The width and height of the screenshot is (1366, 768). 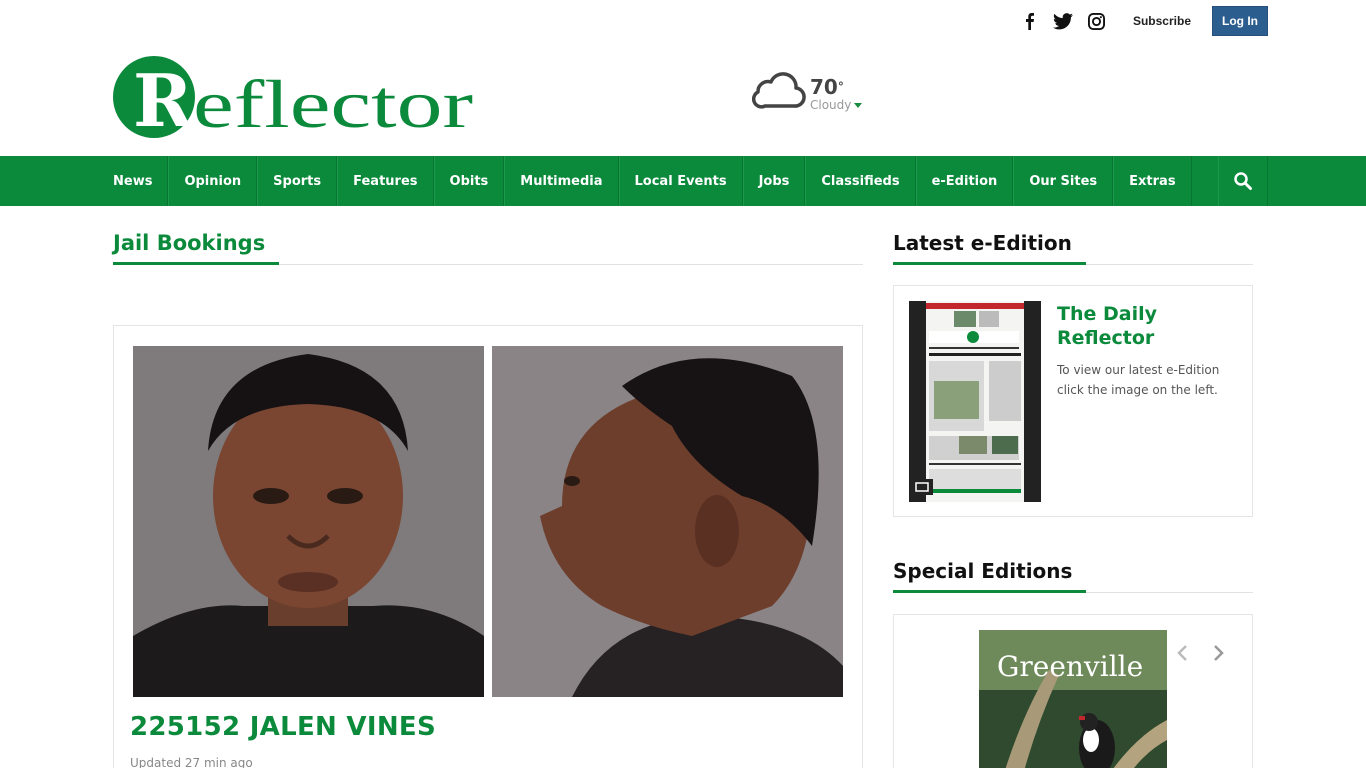 I want to click on special-edition-cover: Greenville, so click(x=1073, y=699).